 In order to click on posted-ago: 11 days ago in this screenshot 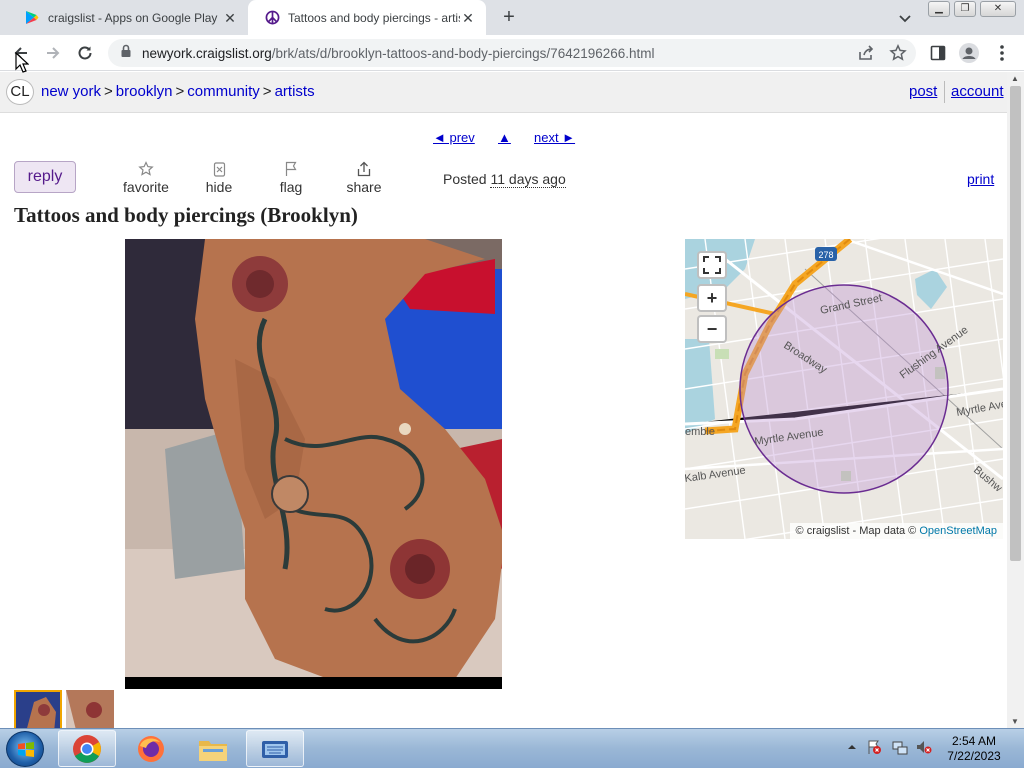, I will do `click(528, 179)`.